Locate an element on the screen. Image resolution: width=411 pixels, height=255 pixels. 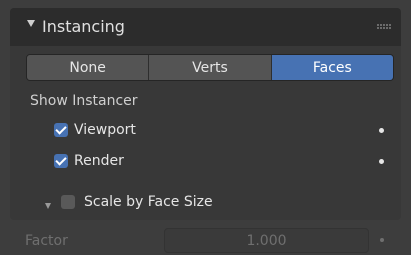
viewport-label: Viewport is located at coordinates (105, 130).